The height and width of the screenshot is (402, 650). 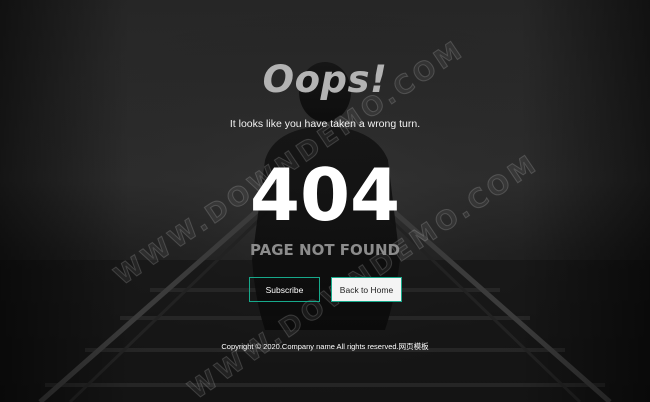 I want to click on back-to-home-button: Back to Home, so click(x=366, y=289).